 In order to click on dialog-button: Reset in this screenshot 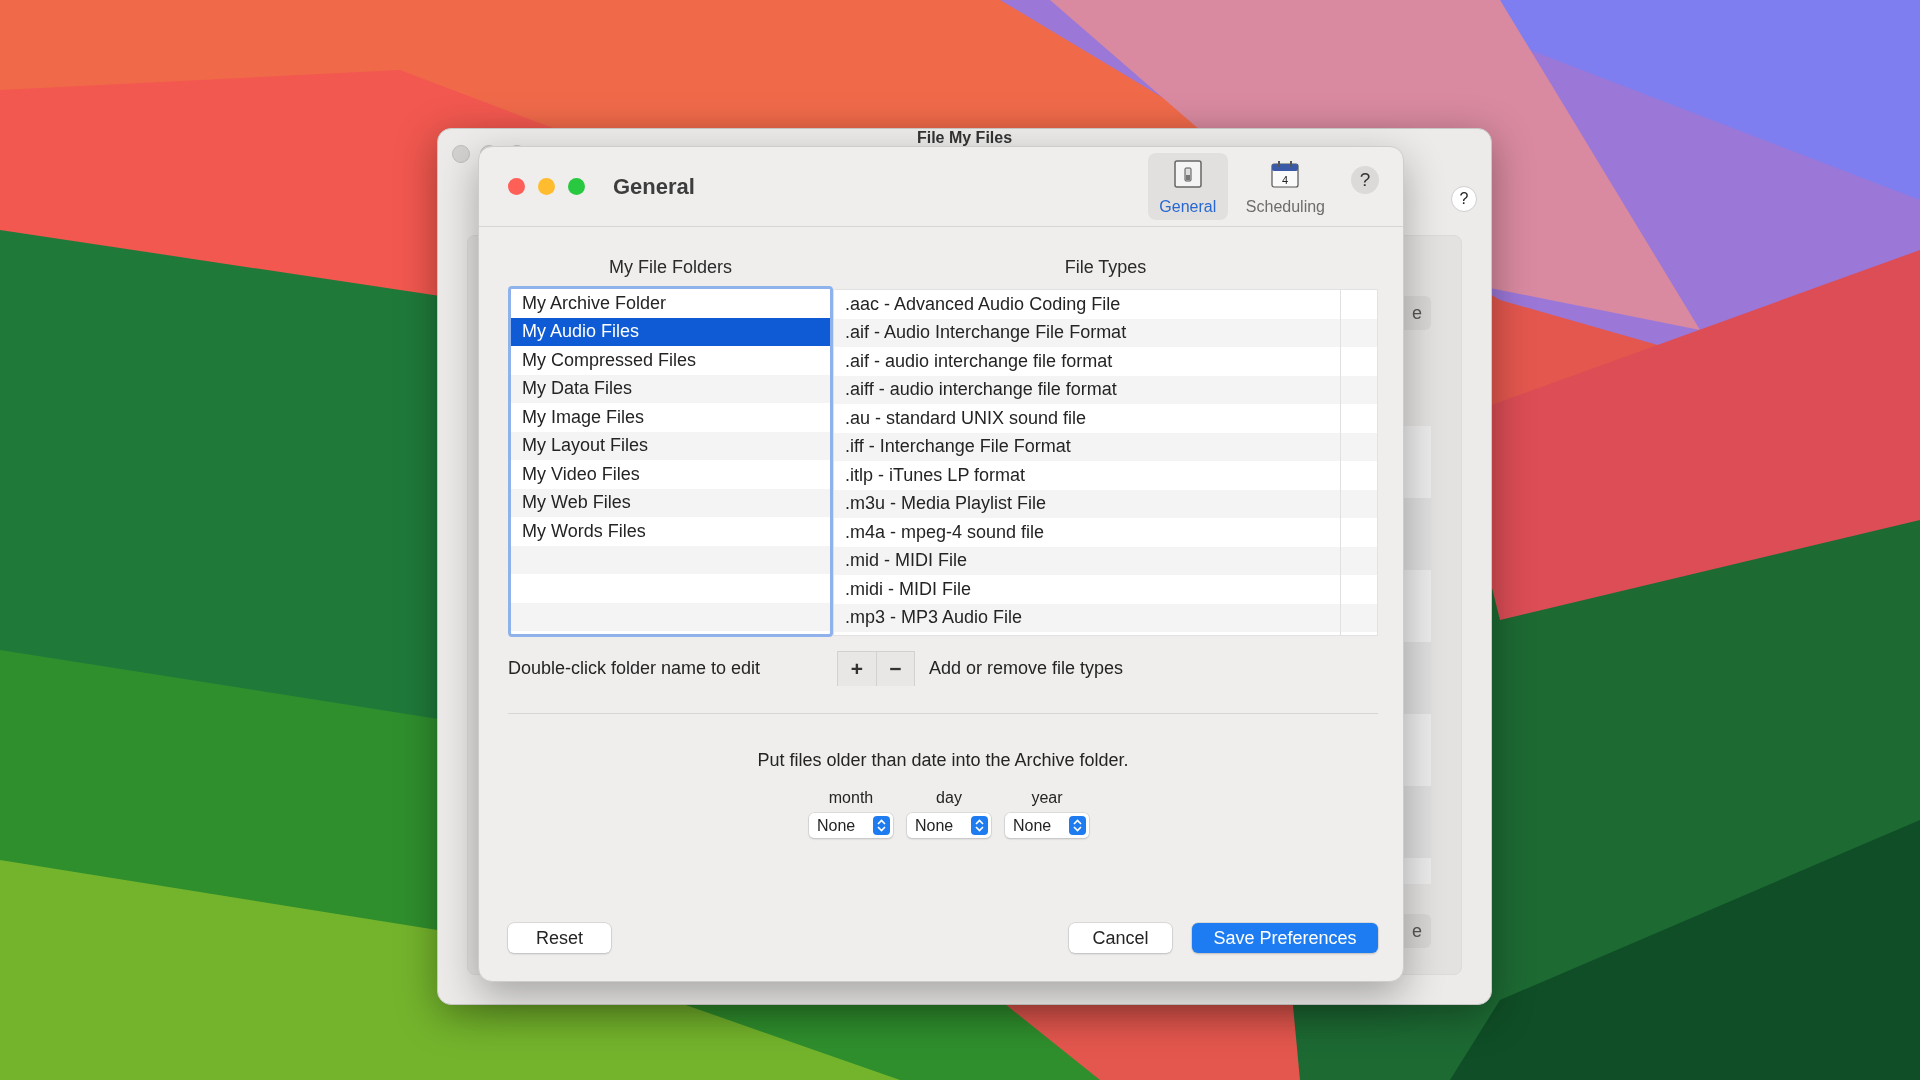, I will do `click(559, 938)`.